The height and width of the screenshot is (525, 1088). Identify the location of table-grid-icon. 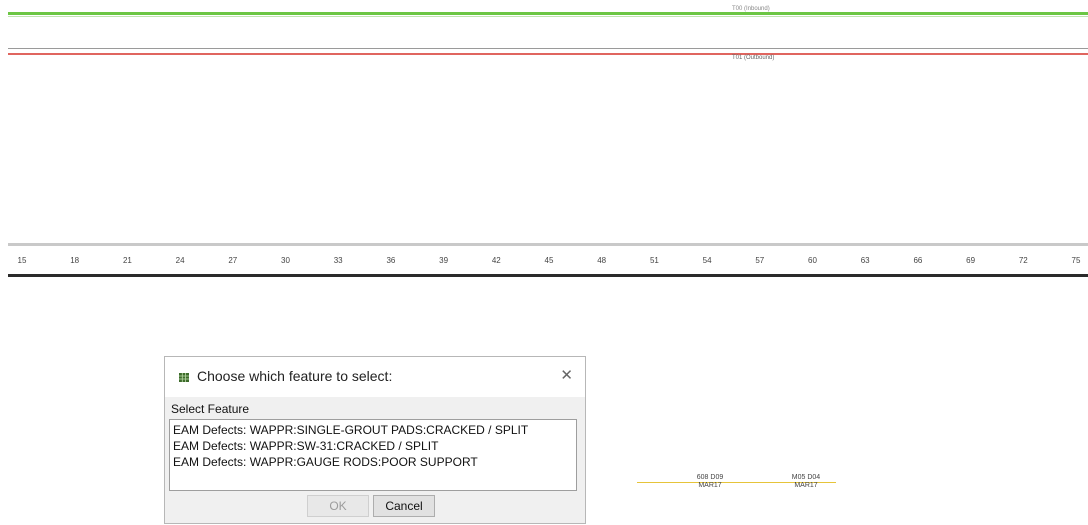
(184, 377).